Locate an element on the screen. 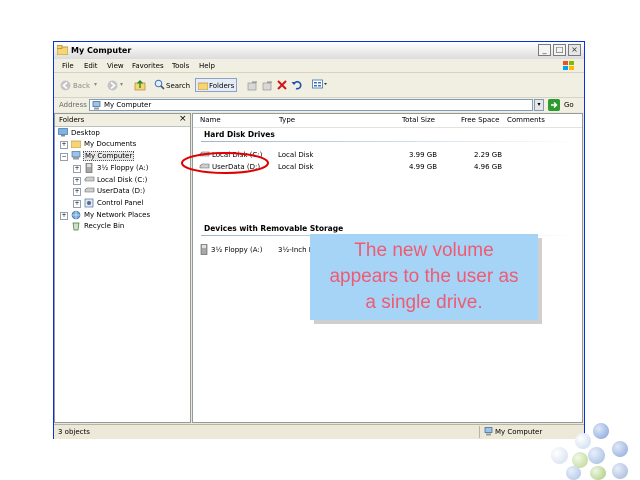 The width and height of the screenshot is (640, 480). column-header-row: Name Type Total Size Free Space Comments is located at coordinates (387, 121).